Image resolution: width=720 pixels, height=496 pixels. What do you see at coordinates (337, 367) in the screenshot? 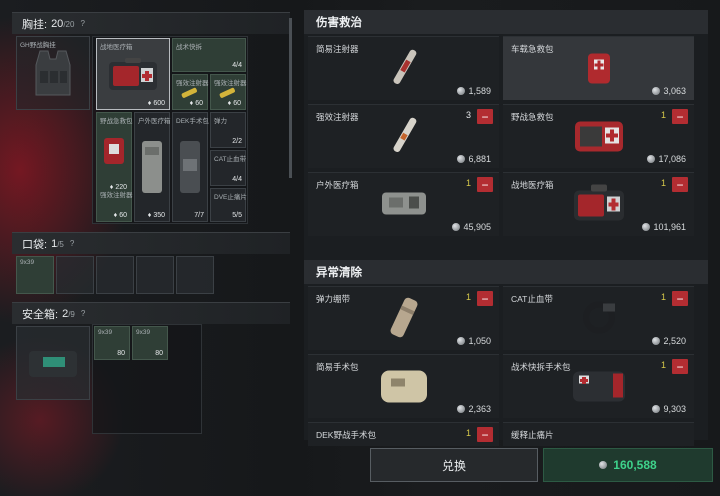
I see `item-name: 简易手术包` at bounding box center [337, 367].